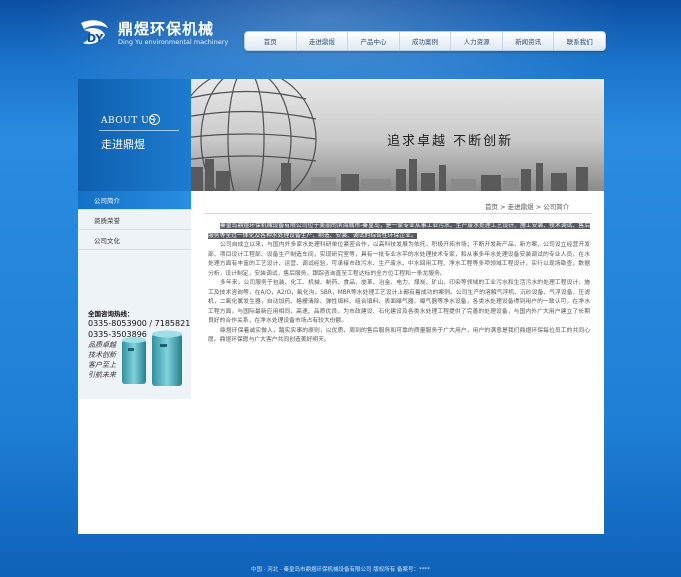 This screenshot has width=681, height=577. I want to click on sidebar-item-honors: 资质荣誉, so click(134, 220).